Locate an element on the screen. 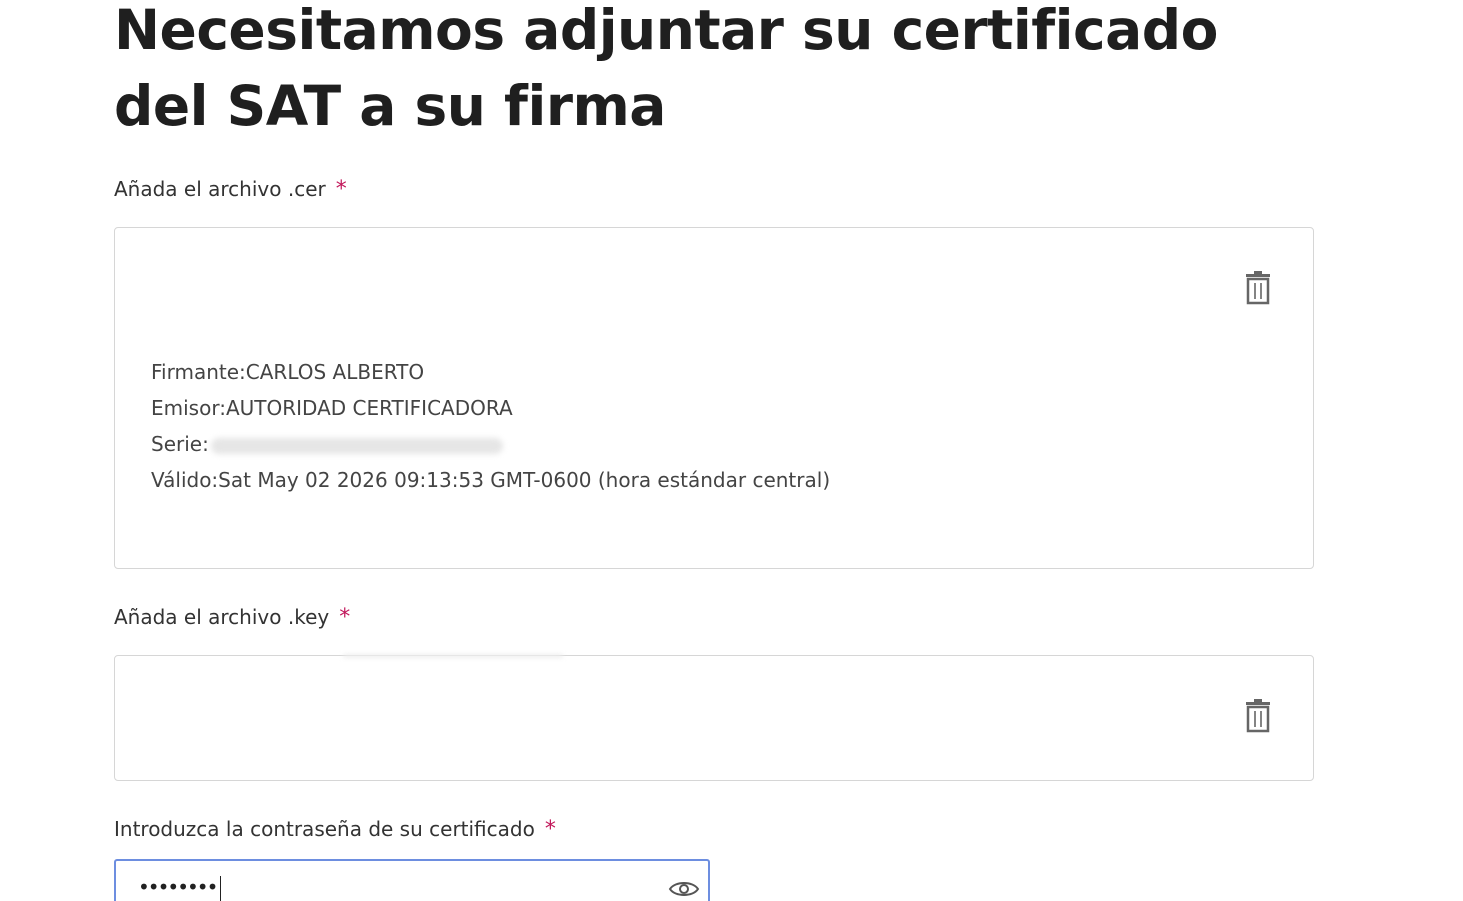 This screenshot has height=901, width=1463. serial-line: Serie: is located at coordinates (490, 444).